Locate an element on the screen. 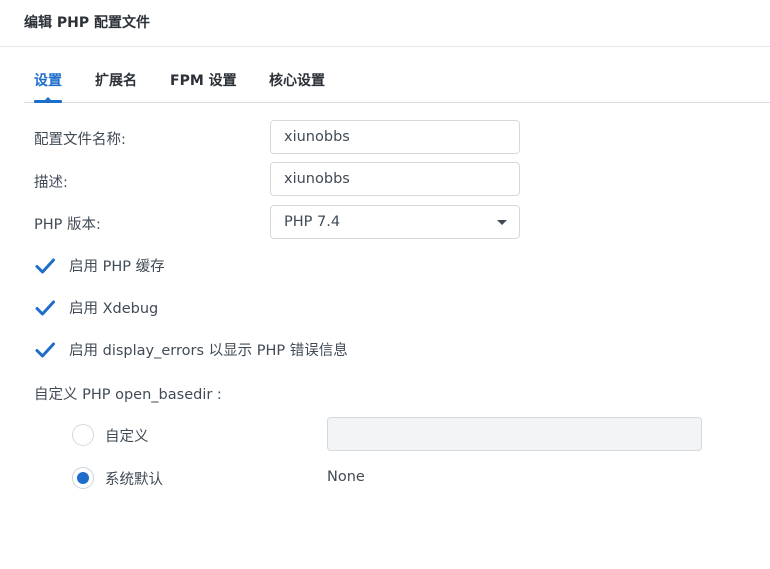 The image size is (770, 569). description-input: xiunobbs is located at coordinates (395, 179).